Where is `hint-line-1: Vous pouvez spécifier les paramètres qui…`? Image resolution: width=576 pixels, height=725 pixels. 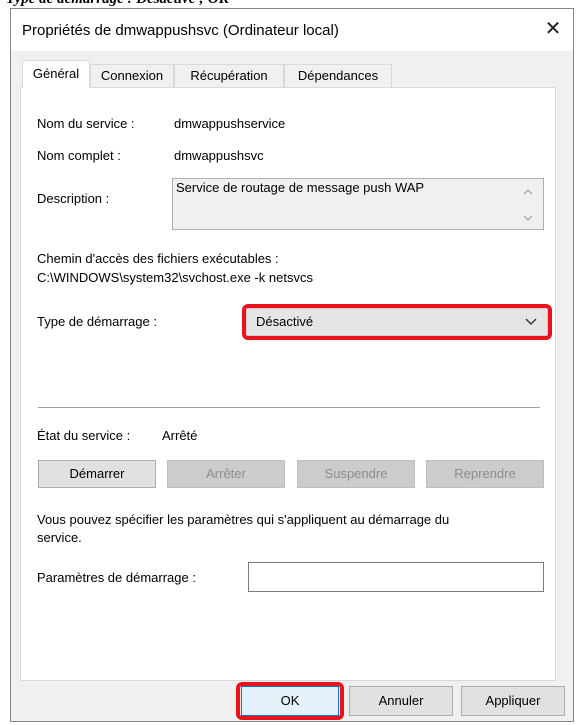 hint-line-1: Vous pouvez spécifier les paramètres qui… is located at coordinates (243, 519).